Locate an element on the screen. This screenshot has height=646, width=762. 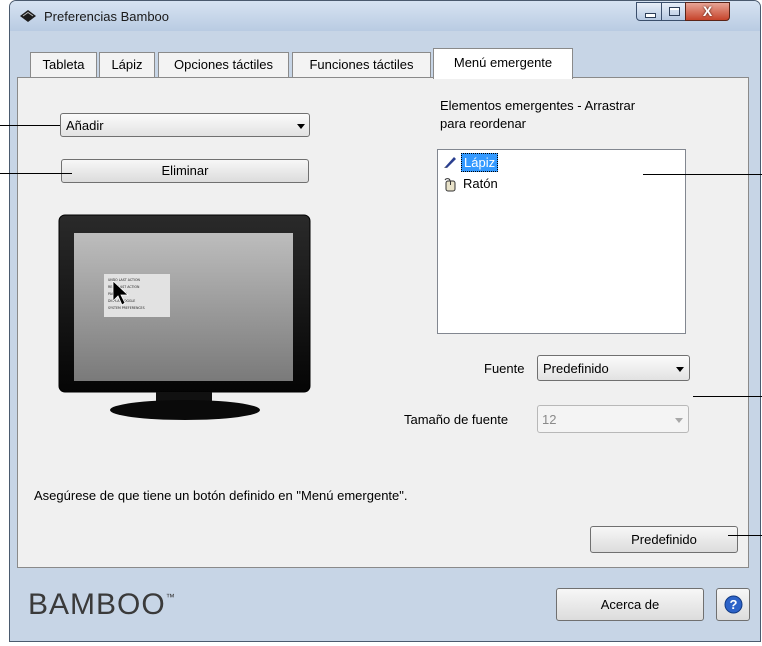
help-icon: ? is located at coordinates (733, 604).